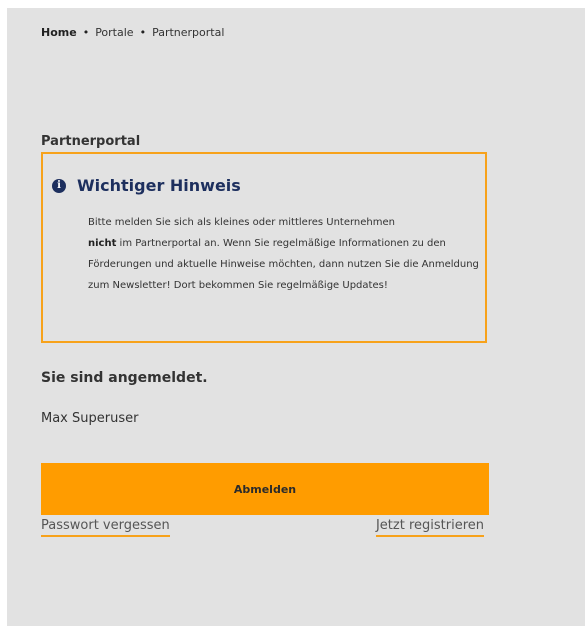  Describe the element at coordinates (265, 489) in the screenshot. I see `logout-button: Abmelden` at that location.